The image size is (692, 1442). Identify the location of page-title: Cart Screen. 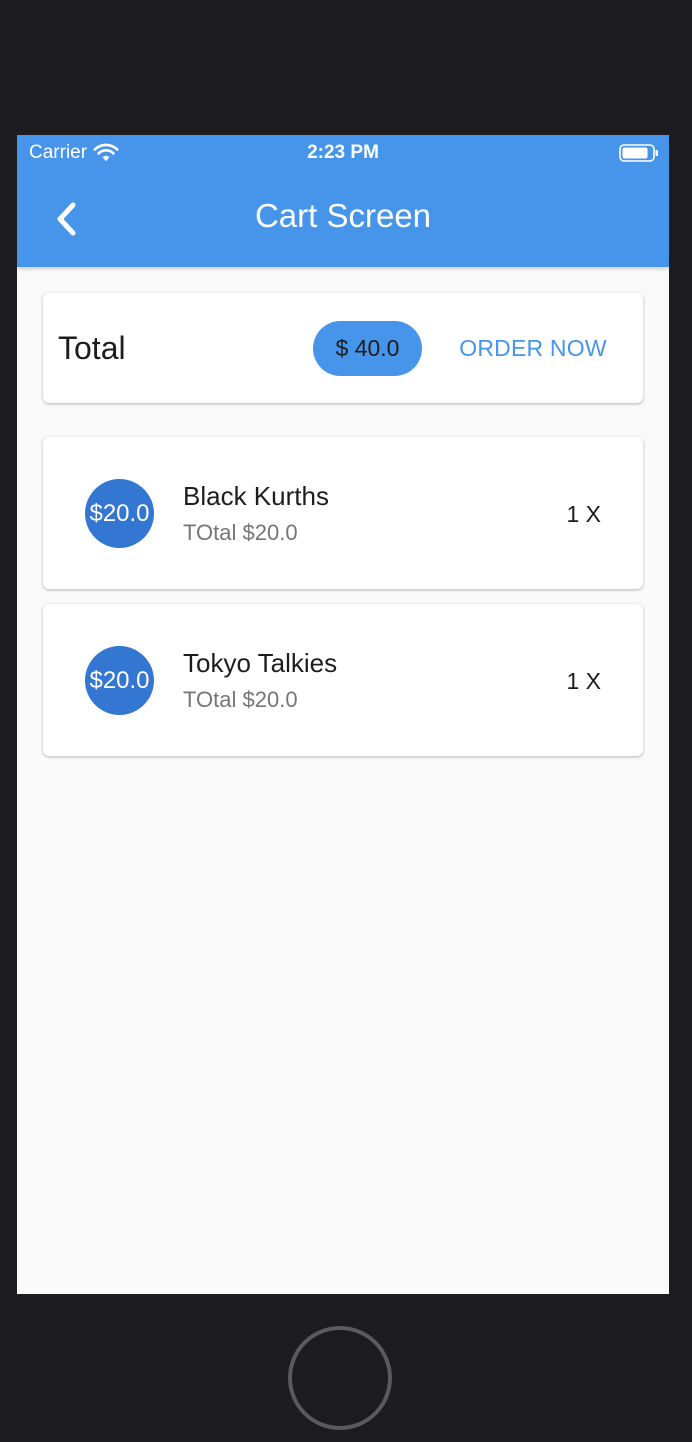
(343, 215).